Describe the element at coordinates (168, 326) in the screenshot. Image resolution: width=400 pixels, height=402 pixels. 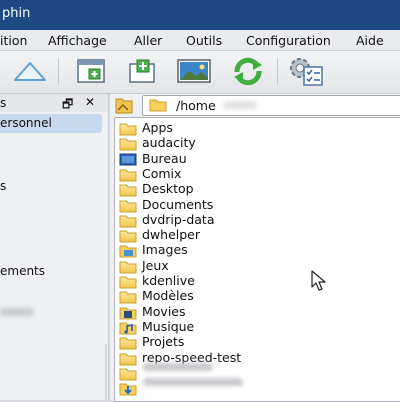
I see `file-name: Musique` at that location.